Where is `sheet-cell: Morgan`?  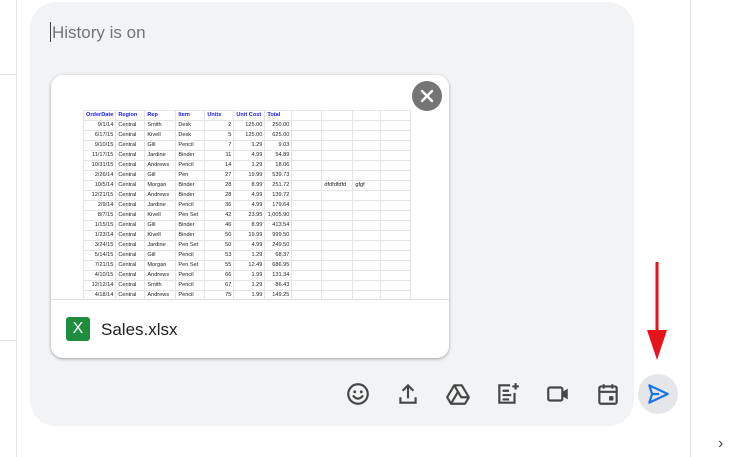
sheet-cell: Morgan is located at coordinates (160, 265).